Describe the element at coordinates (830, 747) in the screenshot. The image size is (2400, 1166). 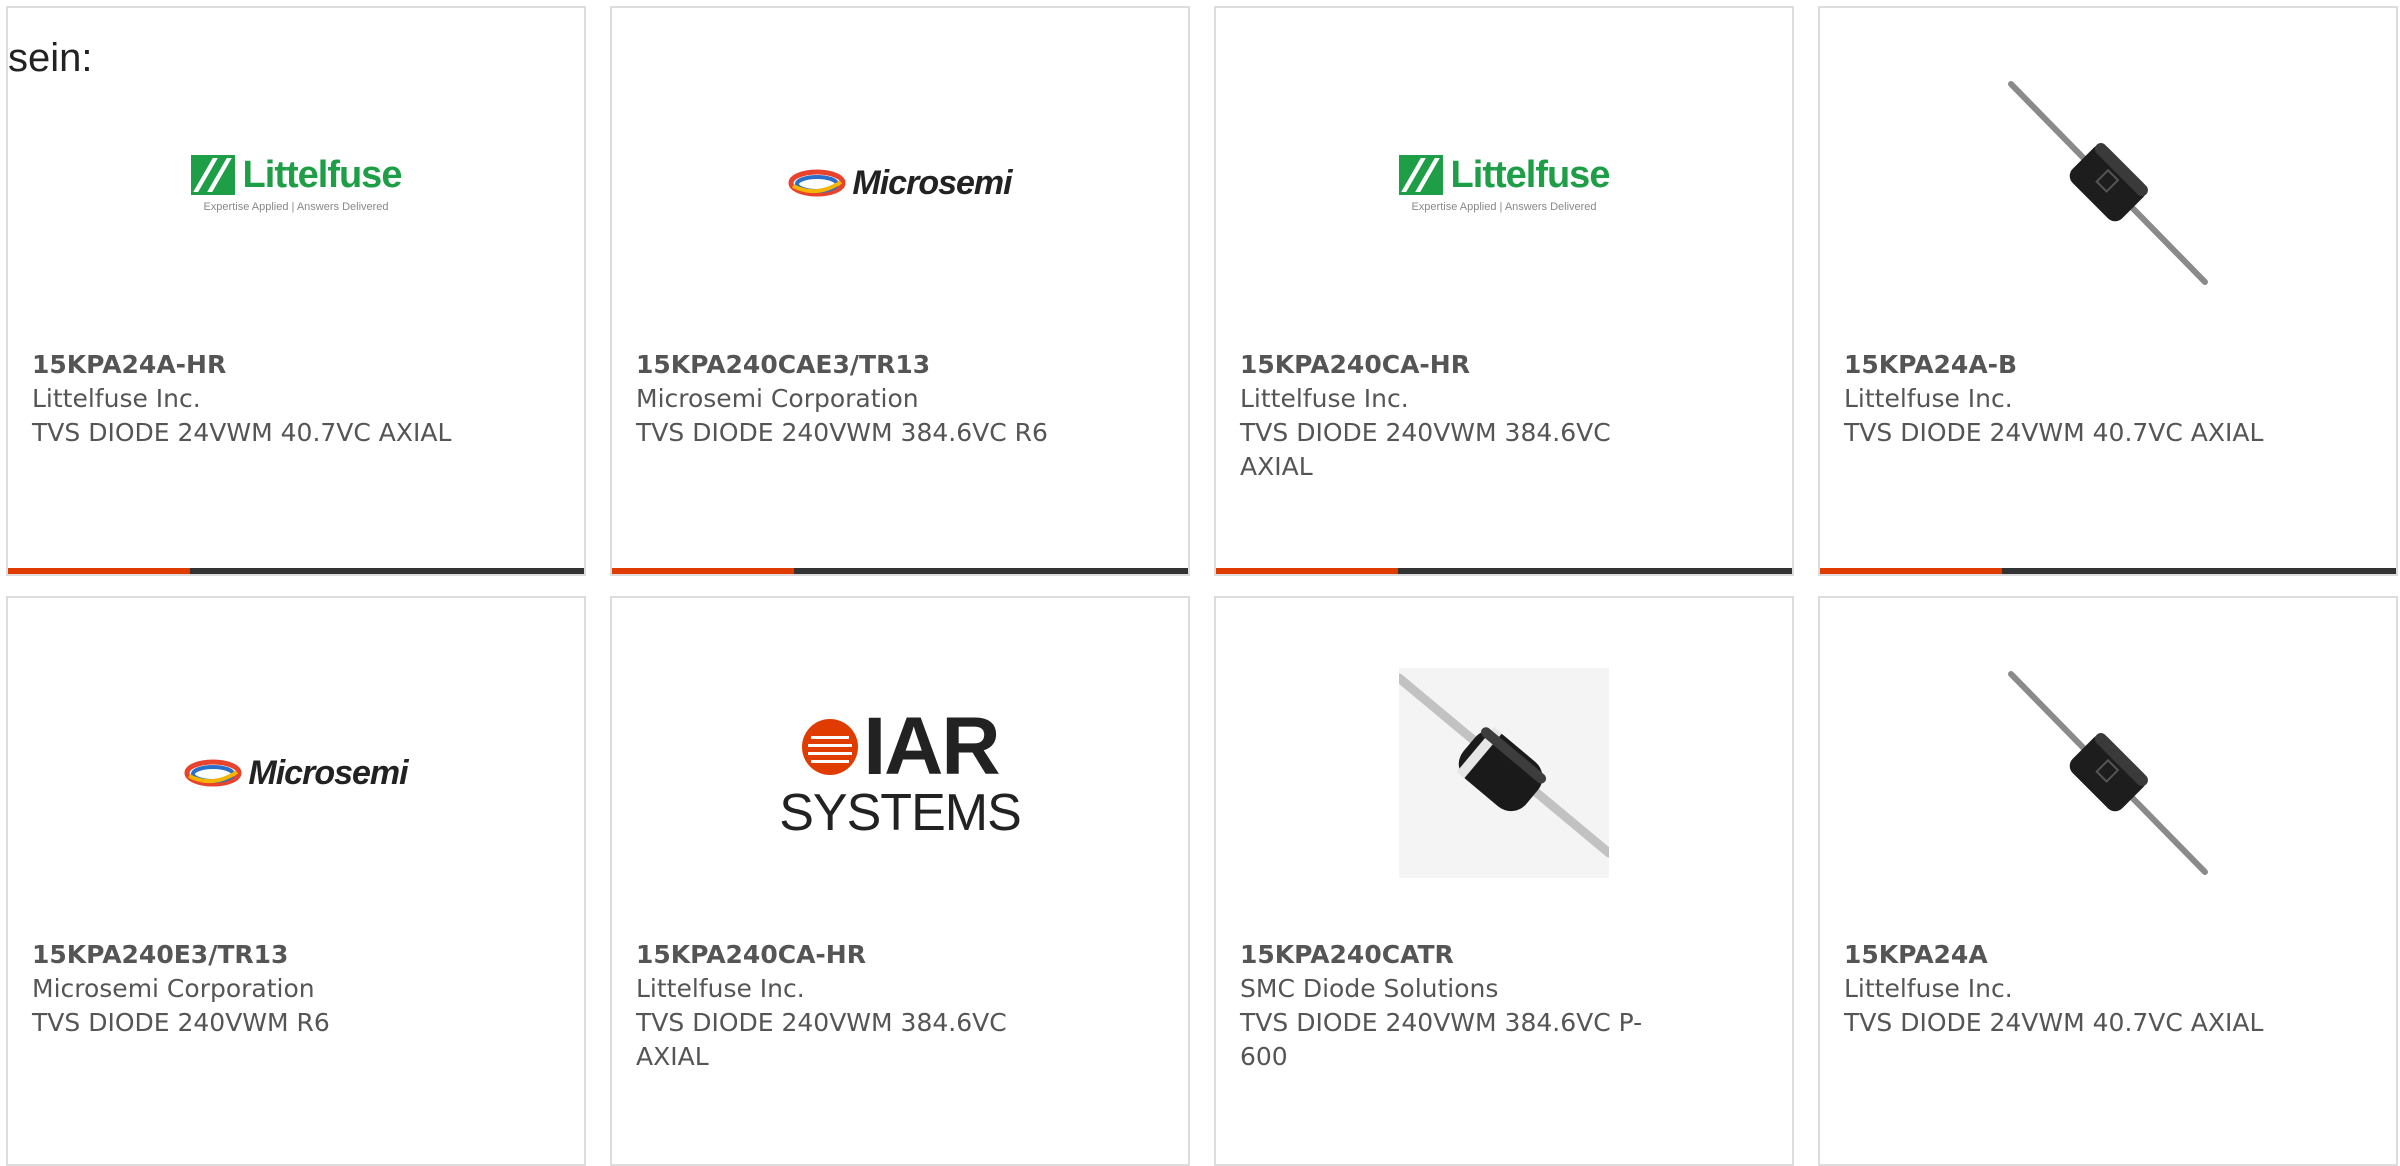
I see `iar-striped-circle-icon` at that location.